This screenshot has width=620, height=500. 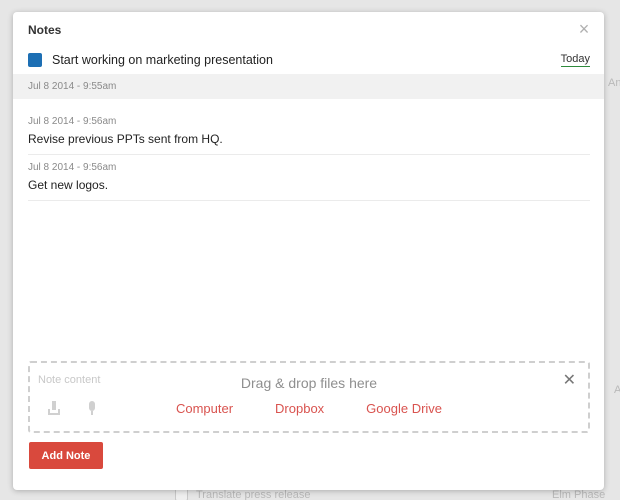 What do you see at coordinates (125, 139) in the screenshot?
I see `note-text: Revise previous PPTs sent from HQ.` at bounding box center [125, 139].